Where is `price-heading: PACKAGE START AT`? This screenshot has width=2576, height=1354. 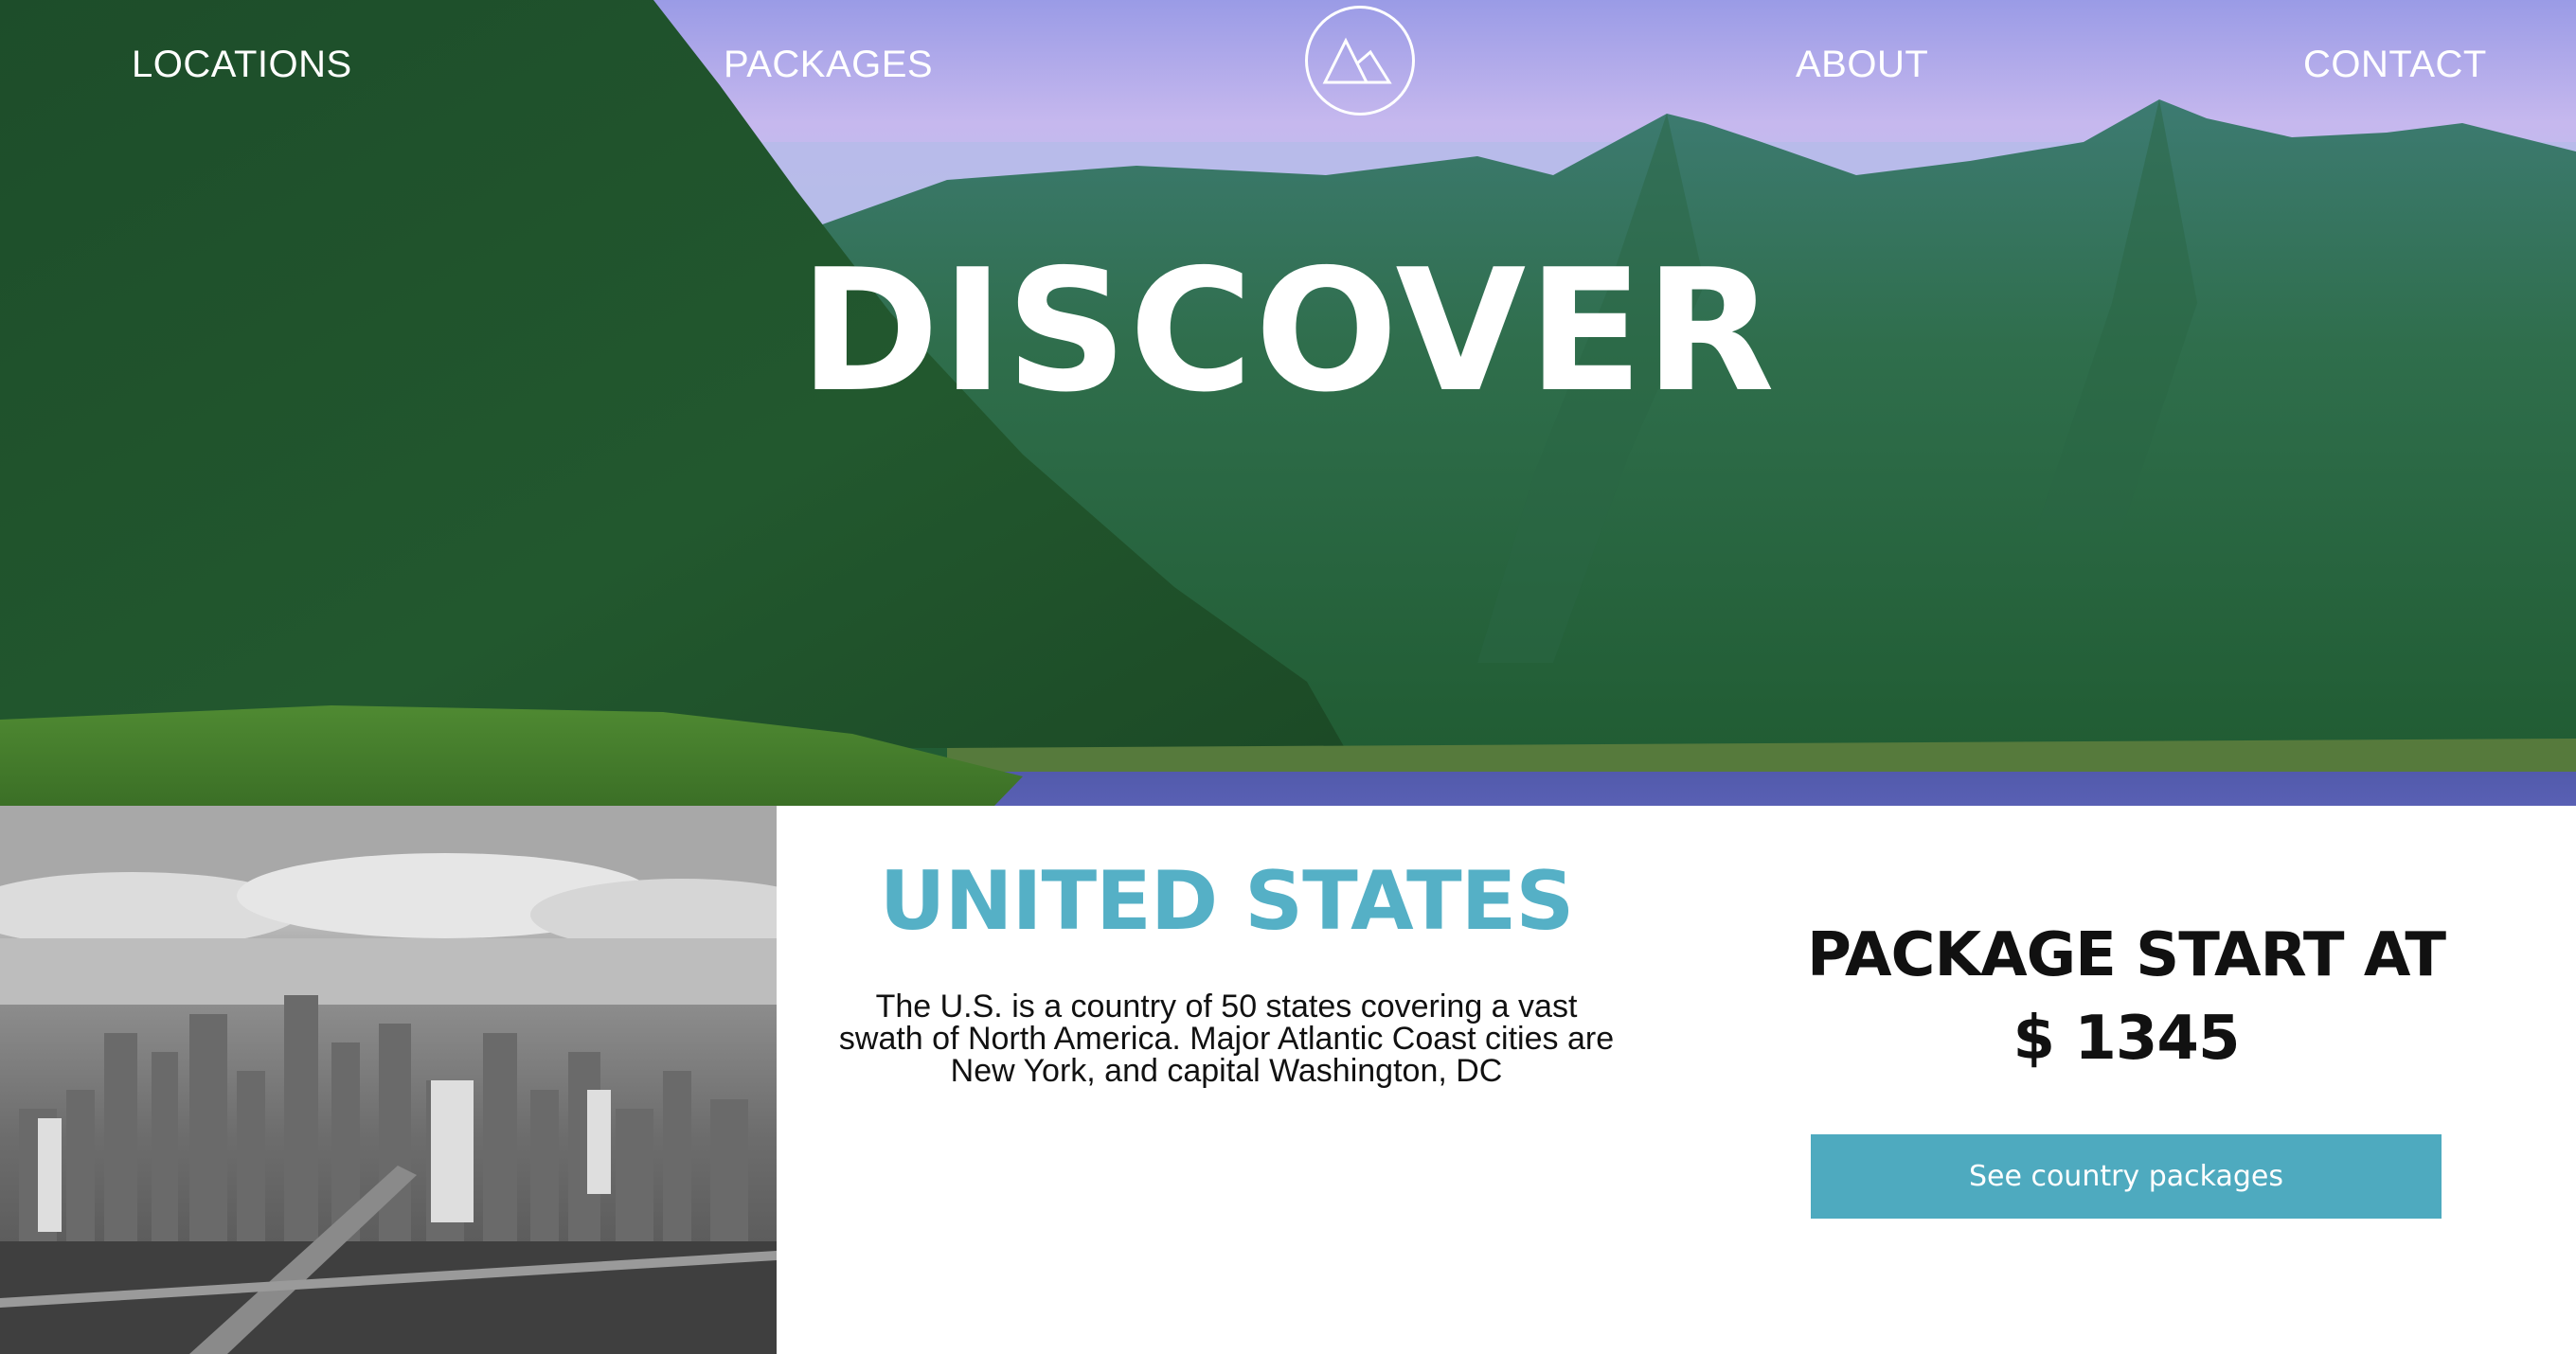 price-heading: PACKAGE START AT is located at coordinates (2126, 955).